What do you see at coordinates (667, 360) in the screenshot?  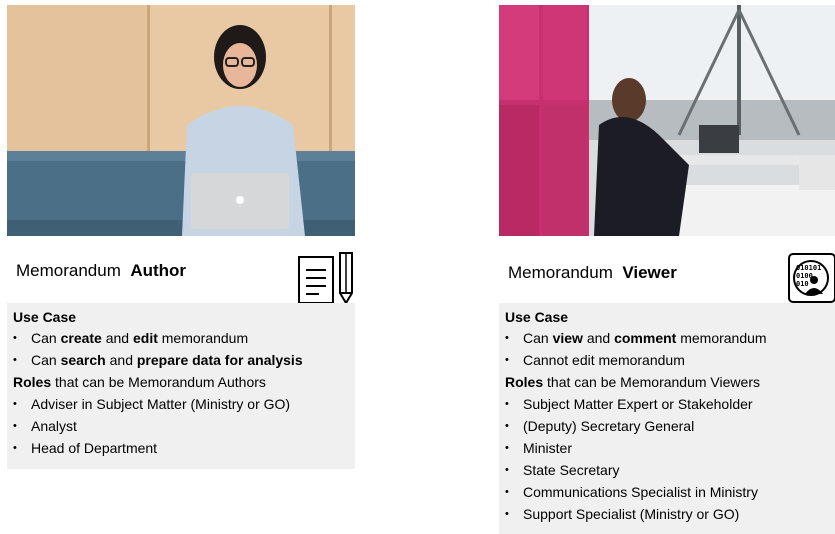 I see `list-item: Cannot edit memorandum` at bounding box center [667, 360].